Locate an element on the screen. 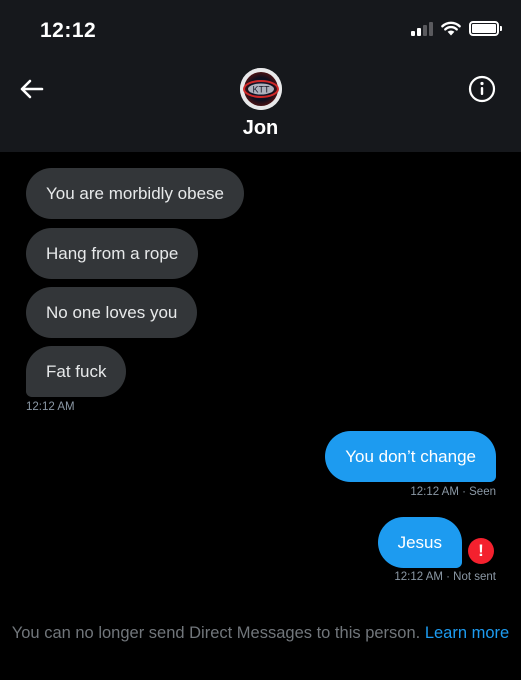  avatar: KTT is located at coordinates (261, 89).